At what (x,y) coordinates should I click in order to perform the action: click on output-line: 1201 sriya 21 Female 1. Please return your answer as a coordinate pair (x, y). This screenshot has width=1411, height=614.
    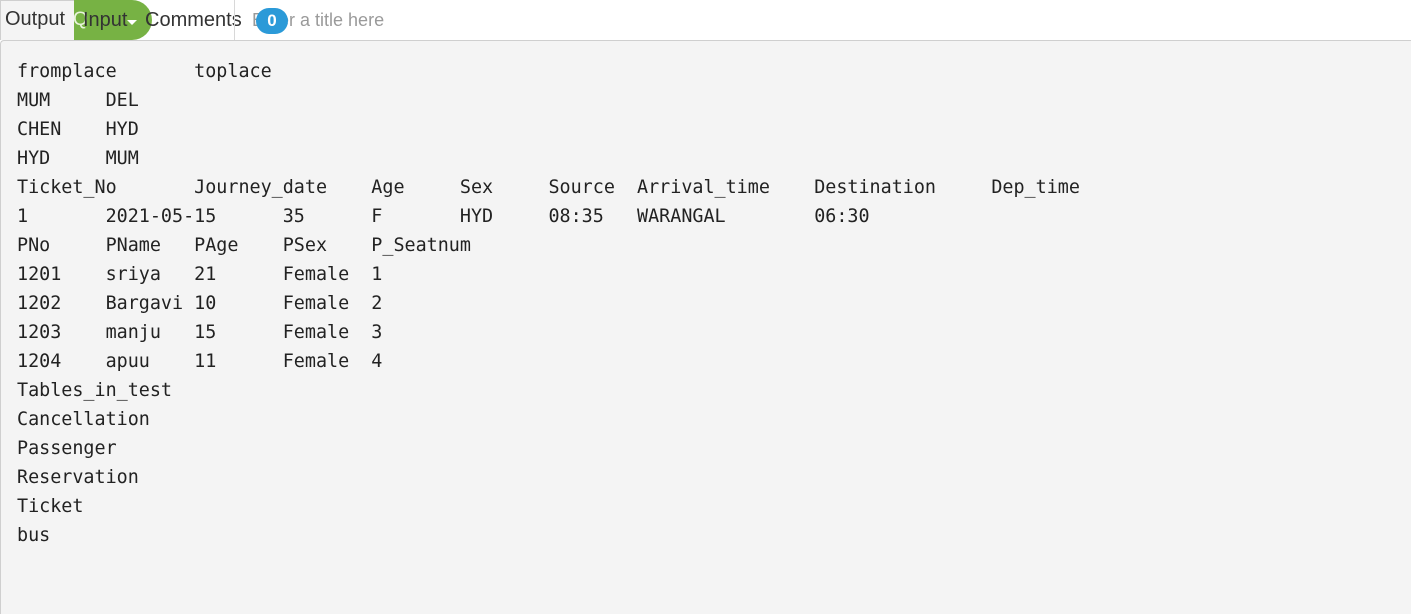
    Looking at the image, I should click on (200, 274).